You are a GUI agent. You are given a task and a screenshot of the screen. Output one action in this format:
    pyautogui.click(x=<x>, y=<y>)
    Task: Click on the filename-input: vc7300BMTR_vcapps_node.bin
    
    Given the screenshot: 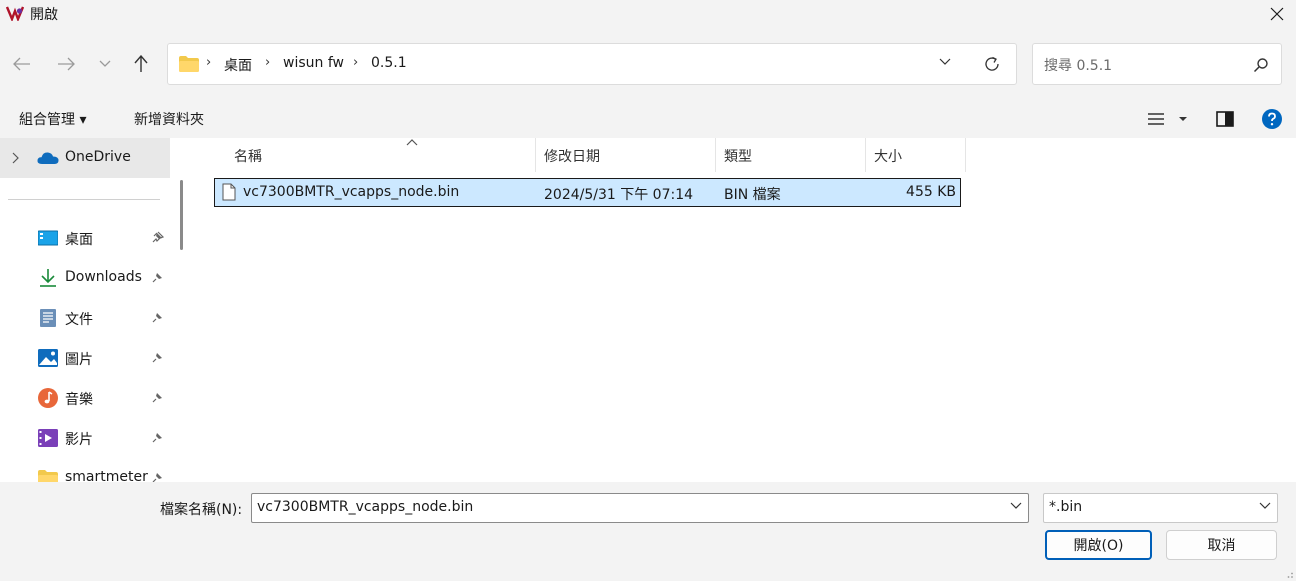 What is the action you would take?
    pyautogui.click(x=640, y=508)
    